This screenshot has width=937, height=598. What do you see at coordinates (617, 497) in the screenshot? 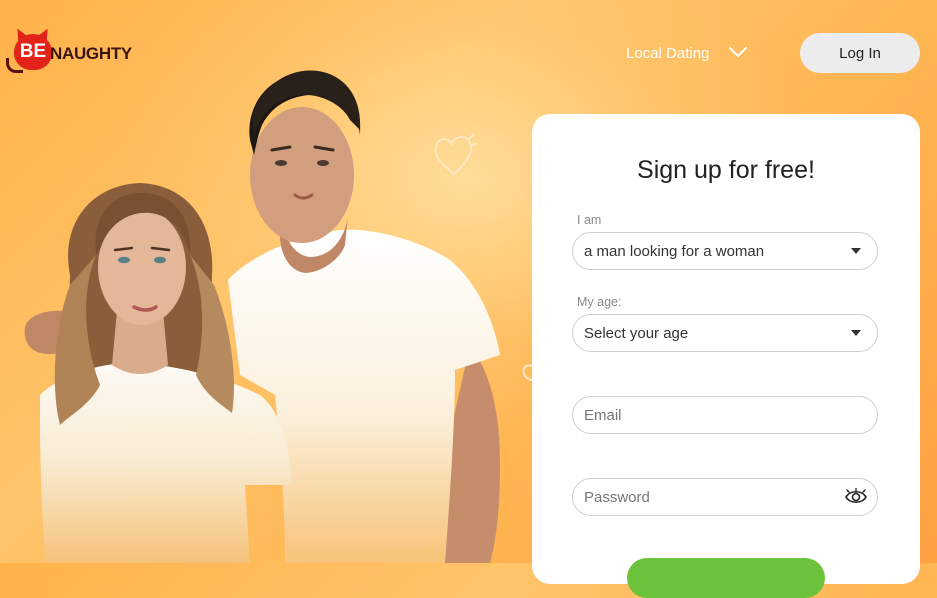
I see `password-placeholder: Password` at bounding box center [617, 497].